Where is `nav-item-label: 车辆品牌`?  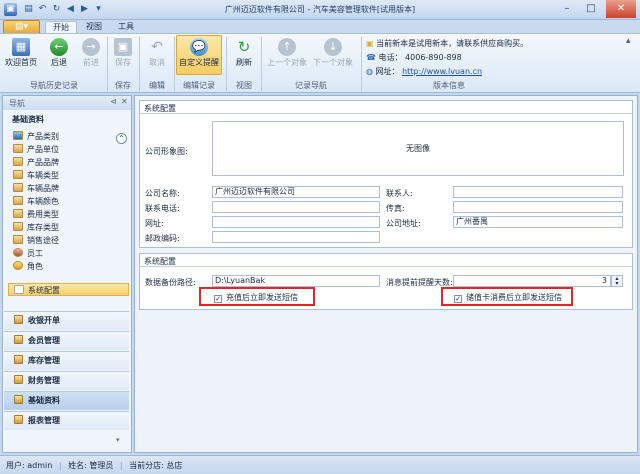 nav-item-label: 车辆品牌 is located at coordinates (43, 188).